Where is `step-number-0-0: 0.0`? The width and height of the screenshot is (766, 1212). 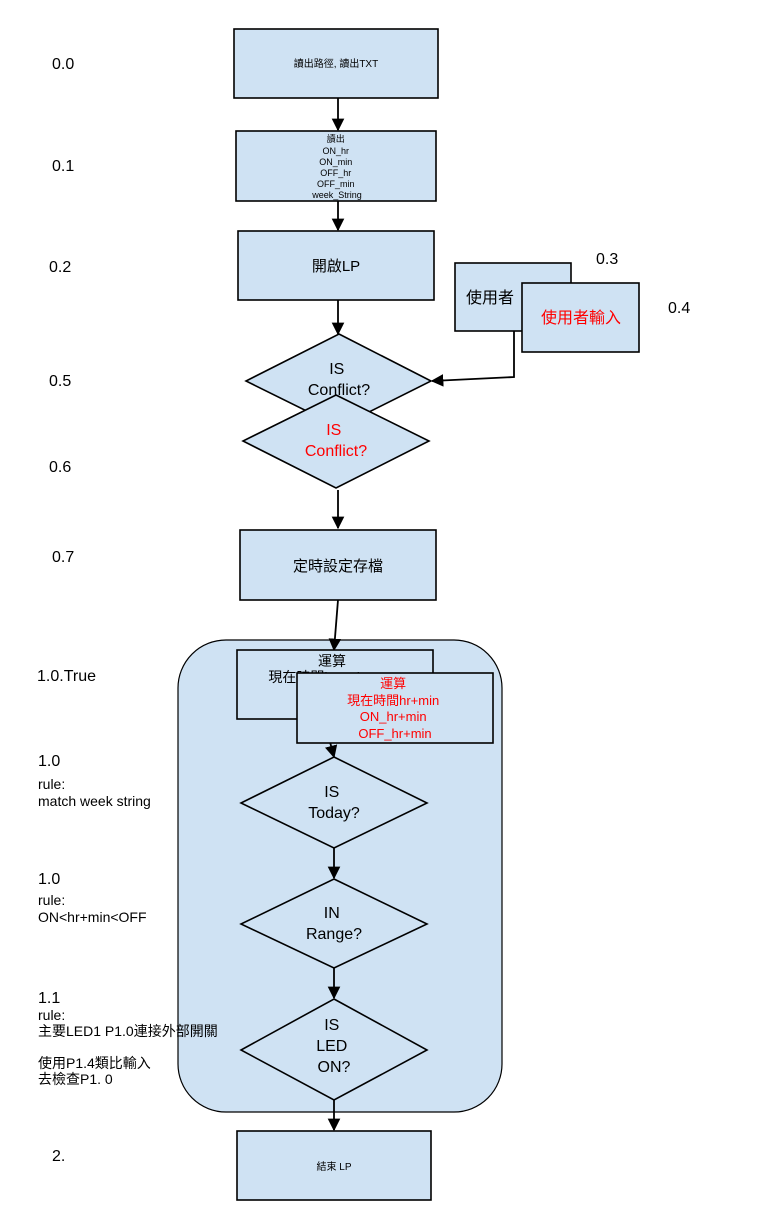 step-number-0-0: 0.0 is located at coordinates (63, 64).